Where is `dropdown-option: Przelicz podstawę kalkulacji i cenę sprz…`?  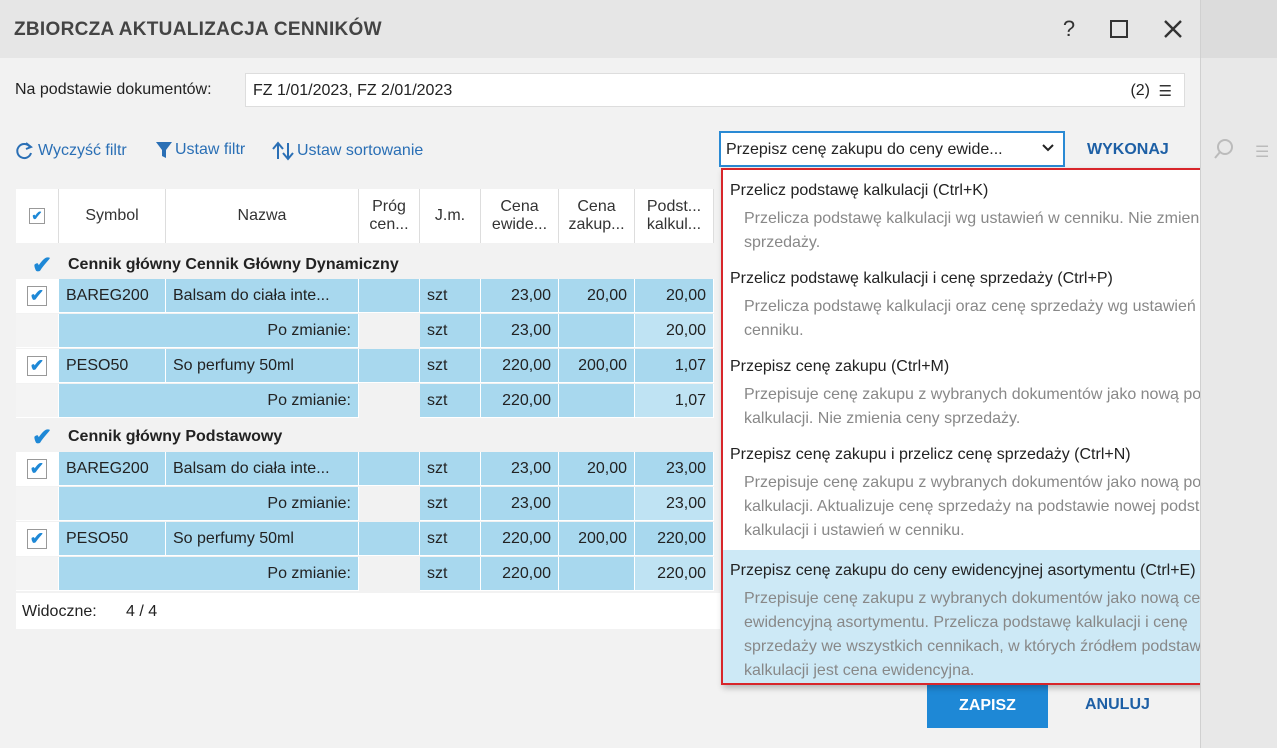 dropdown-option: Przelicz podstawę kalkulacji i cenę sprz… is located at coordinates (994, 302).